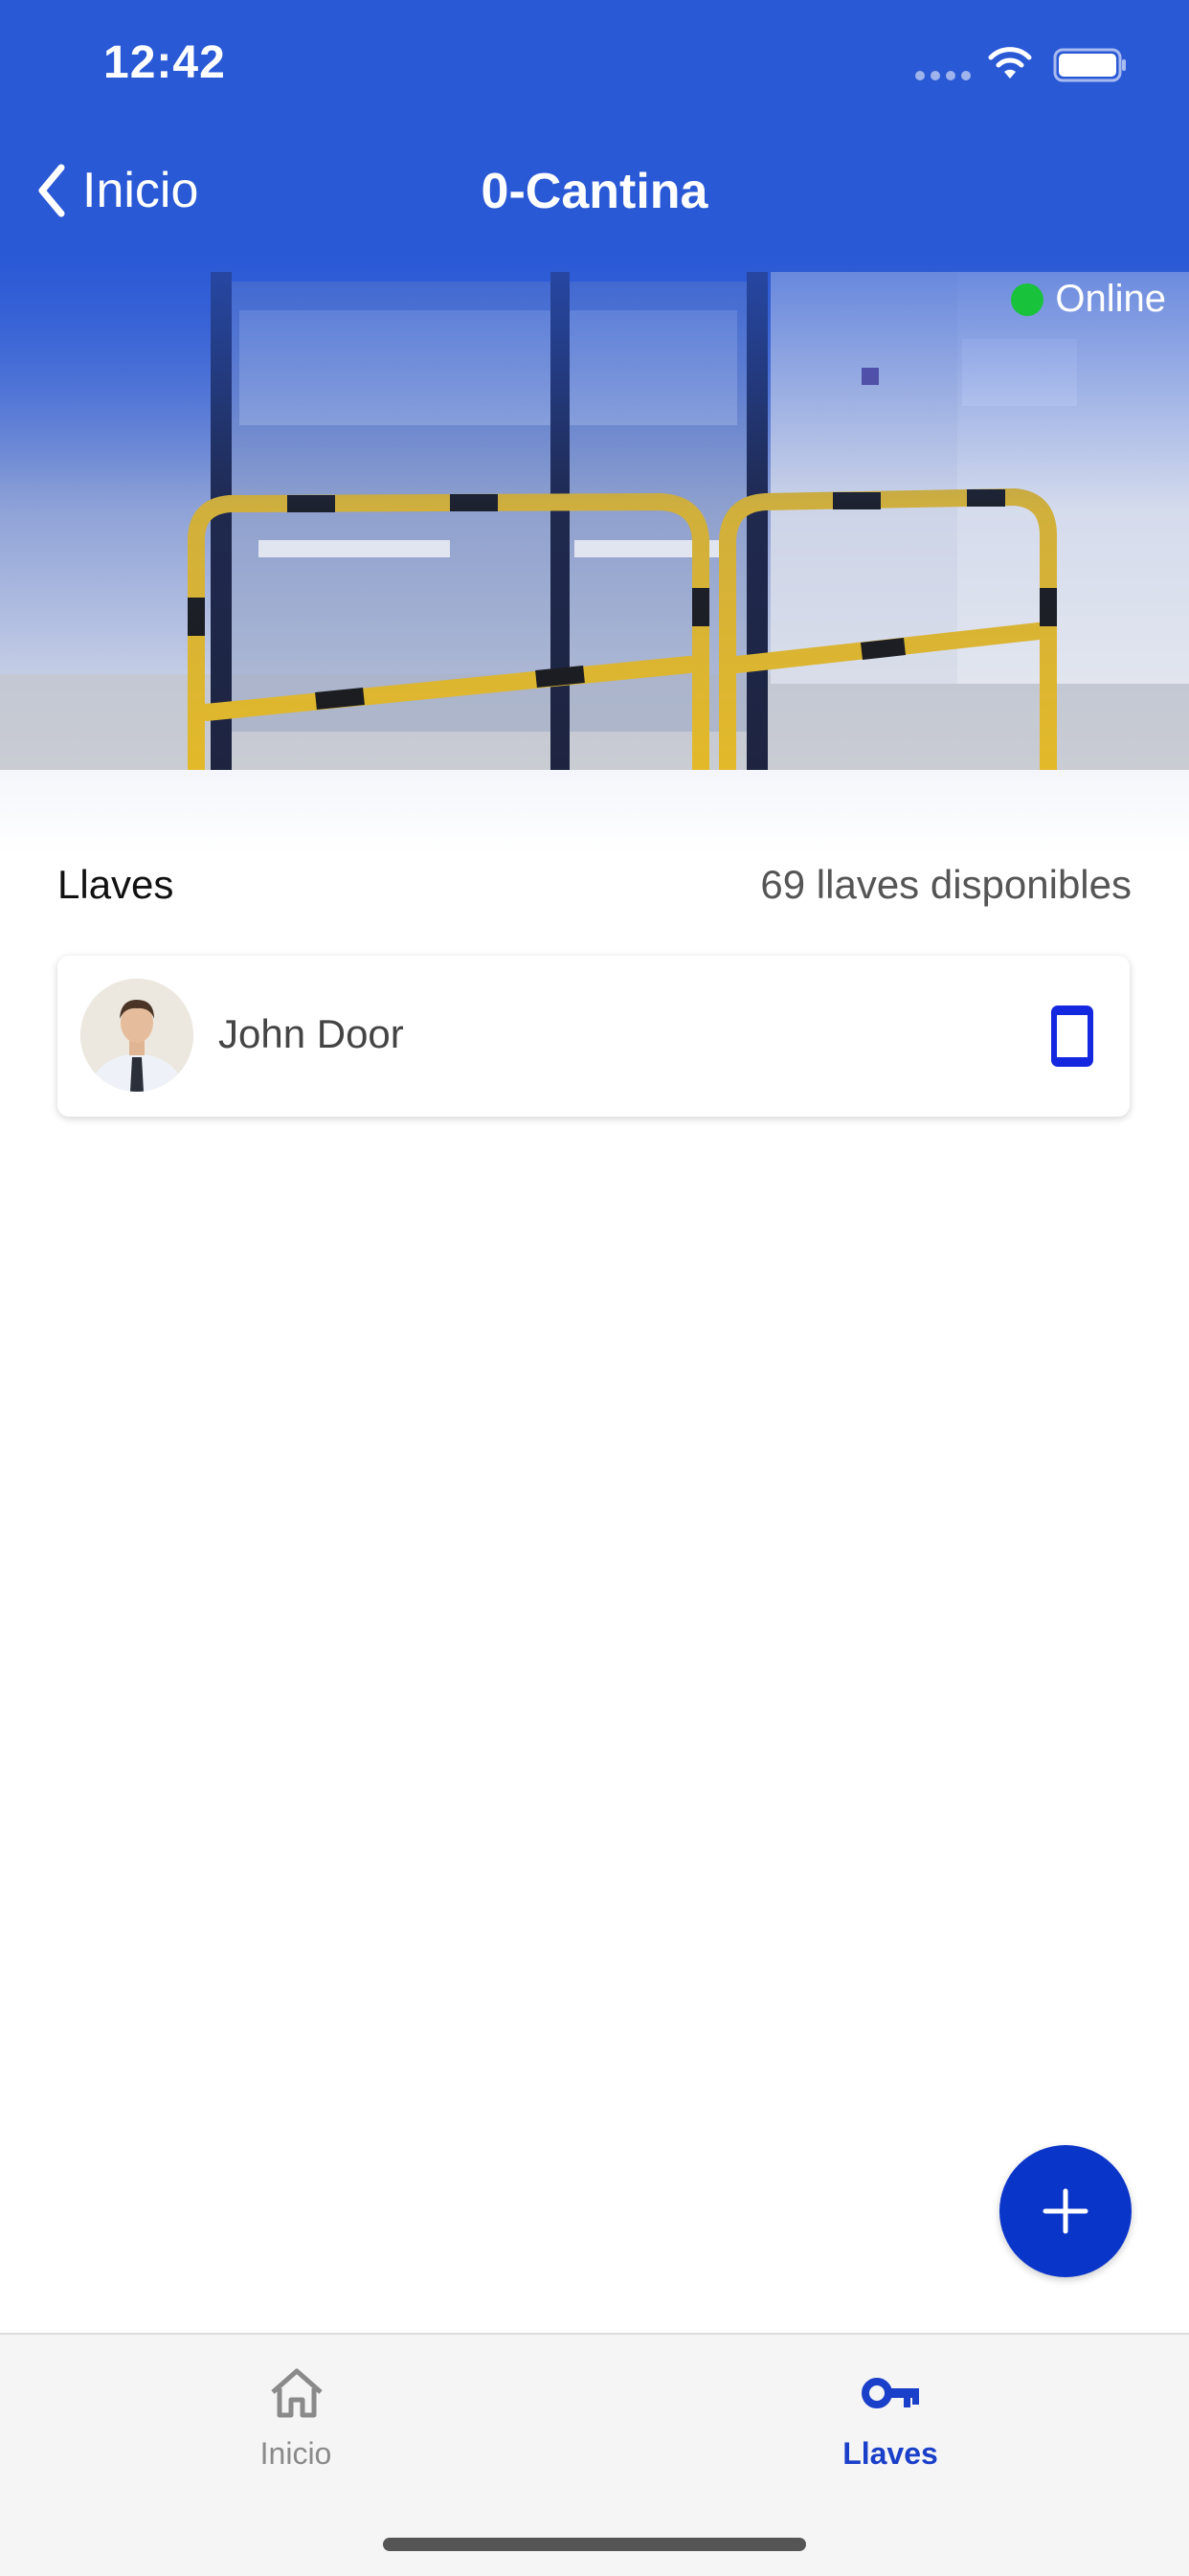  Describe the element at coordinates (1027, 299) in the screenshot. I see `online-indicator-dot` at that location.